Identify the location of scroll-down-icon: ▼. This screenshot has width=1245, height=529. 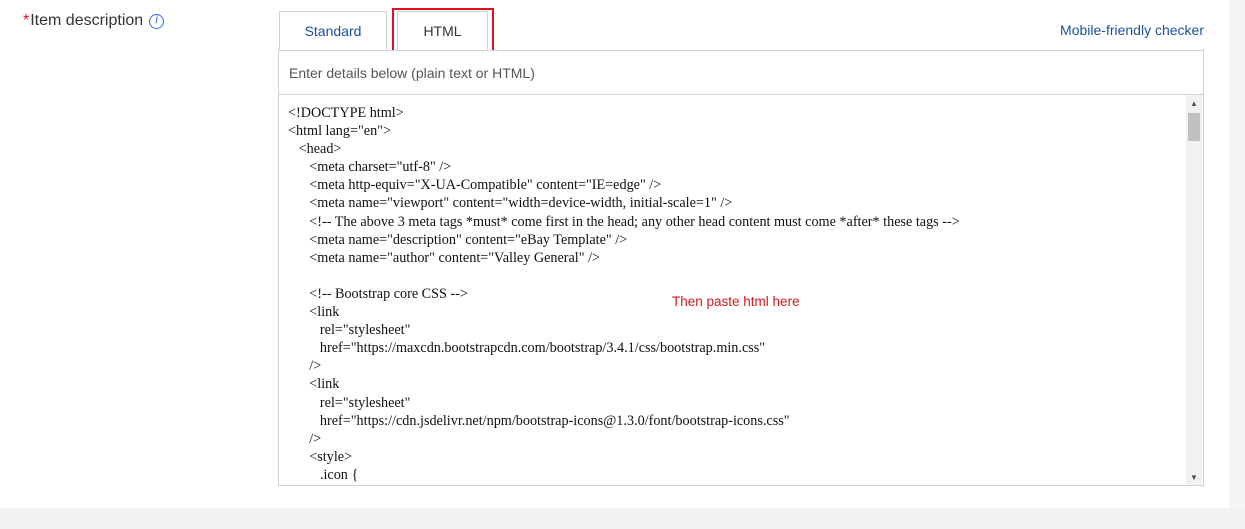
(1194, 477).